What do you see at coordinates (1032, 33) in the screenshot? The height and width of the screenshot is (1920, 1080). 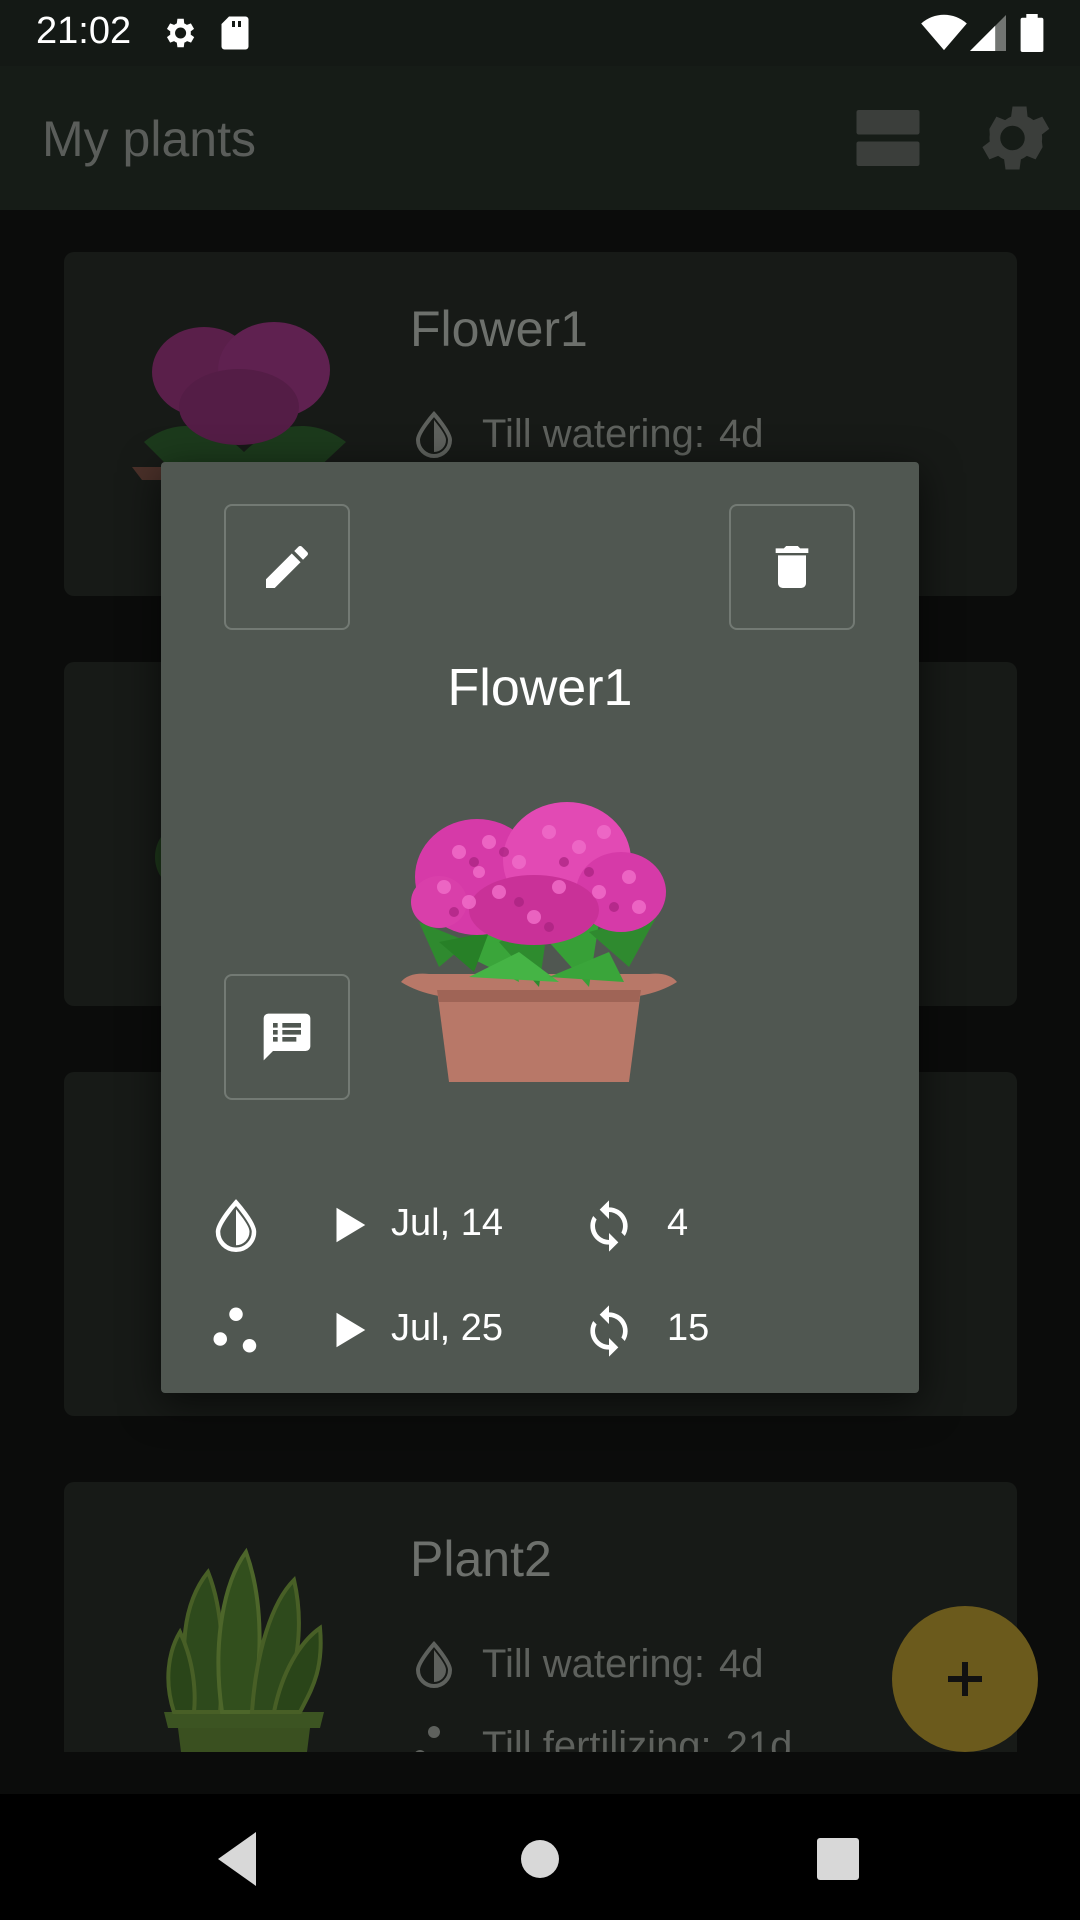 I see `battery-icon` at bounding box center [1032, 33].